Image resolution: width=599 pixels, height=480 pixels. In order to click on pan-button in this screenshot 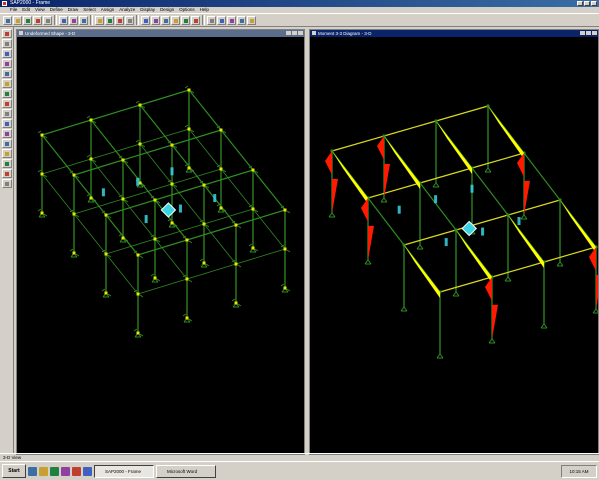, I will do `click(129, 20)`.